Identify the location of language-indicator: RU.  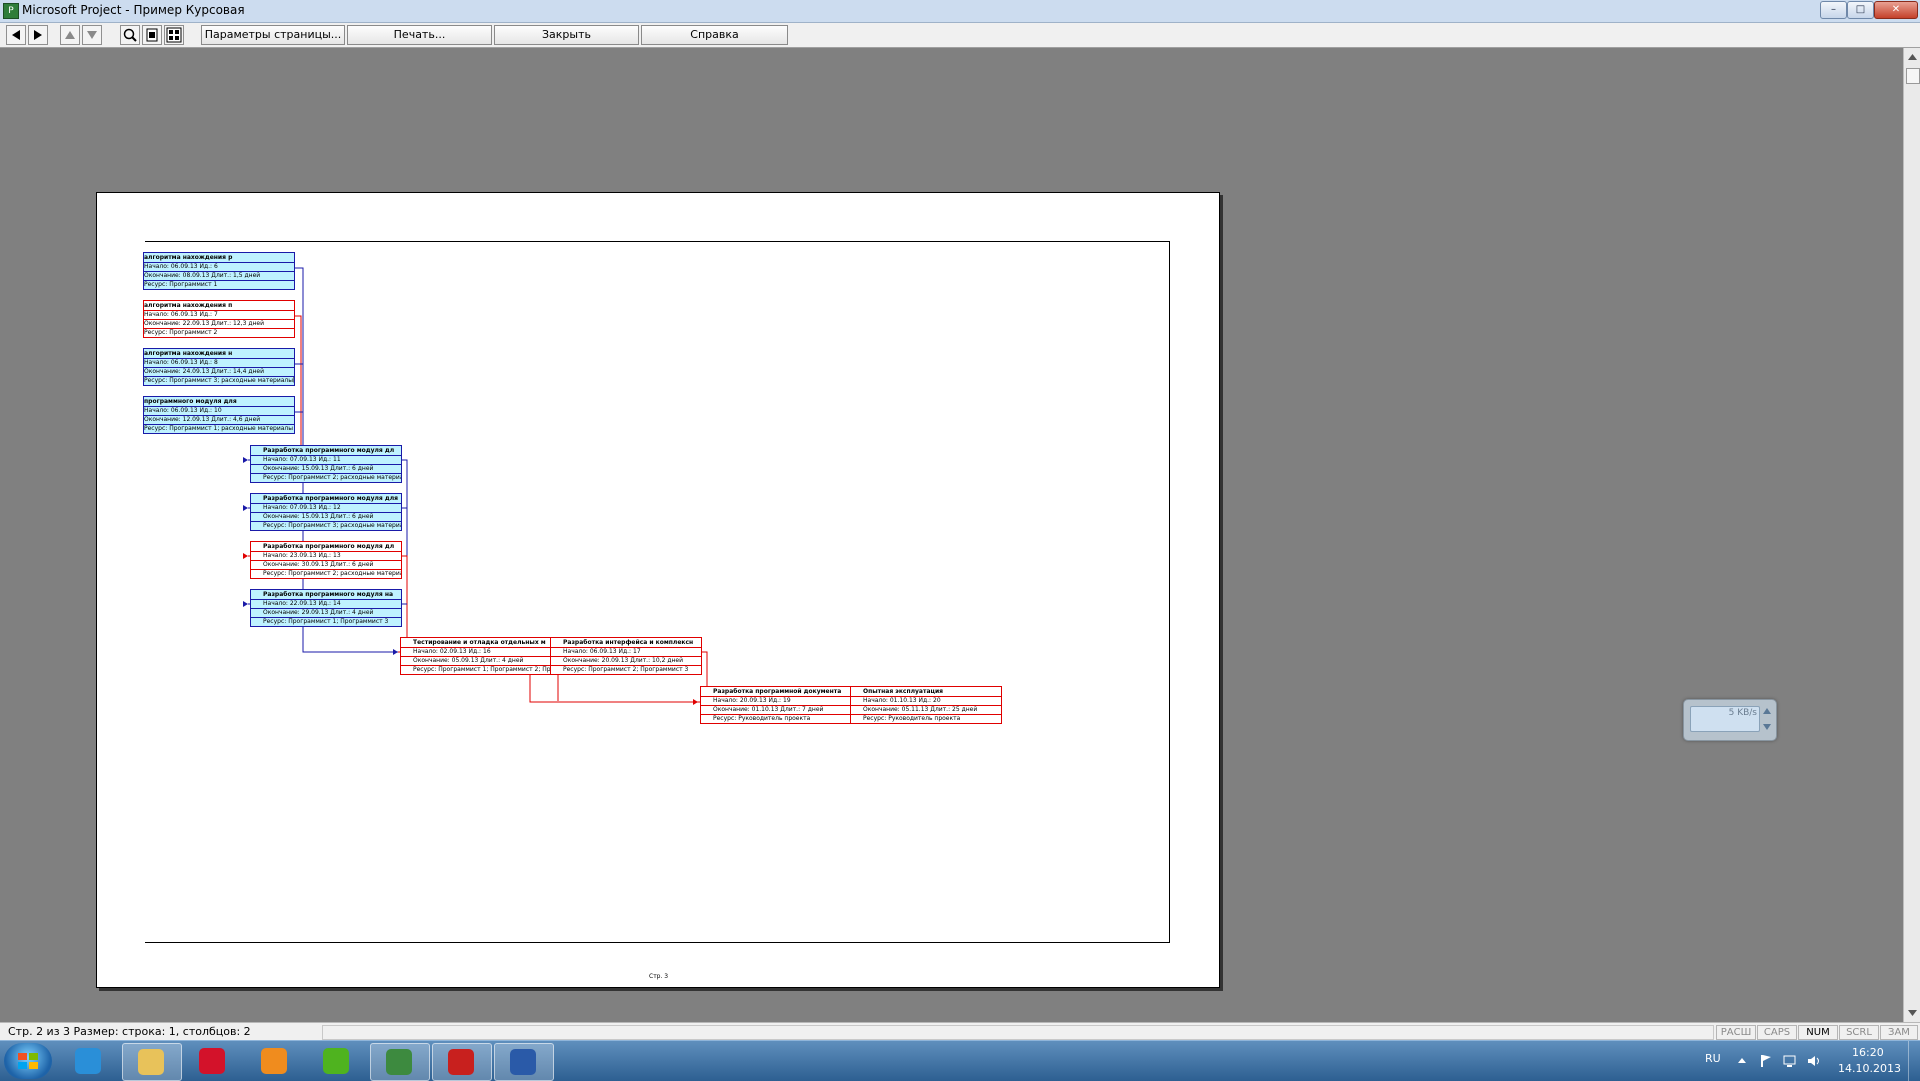
(1713, 1058).